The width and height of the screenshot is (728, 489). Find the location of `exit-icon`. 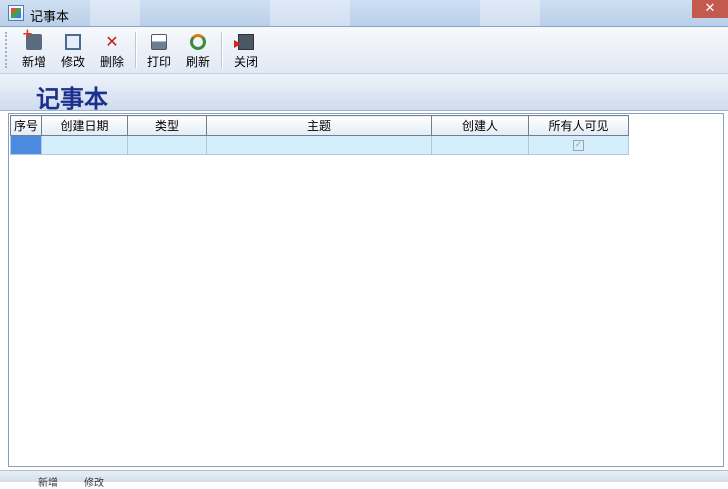

exit-icon is located at coordinates (244, 42).